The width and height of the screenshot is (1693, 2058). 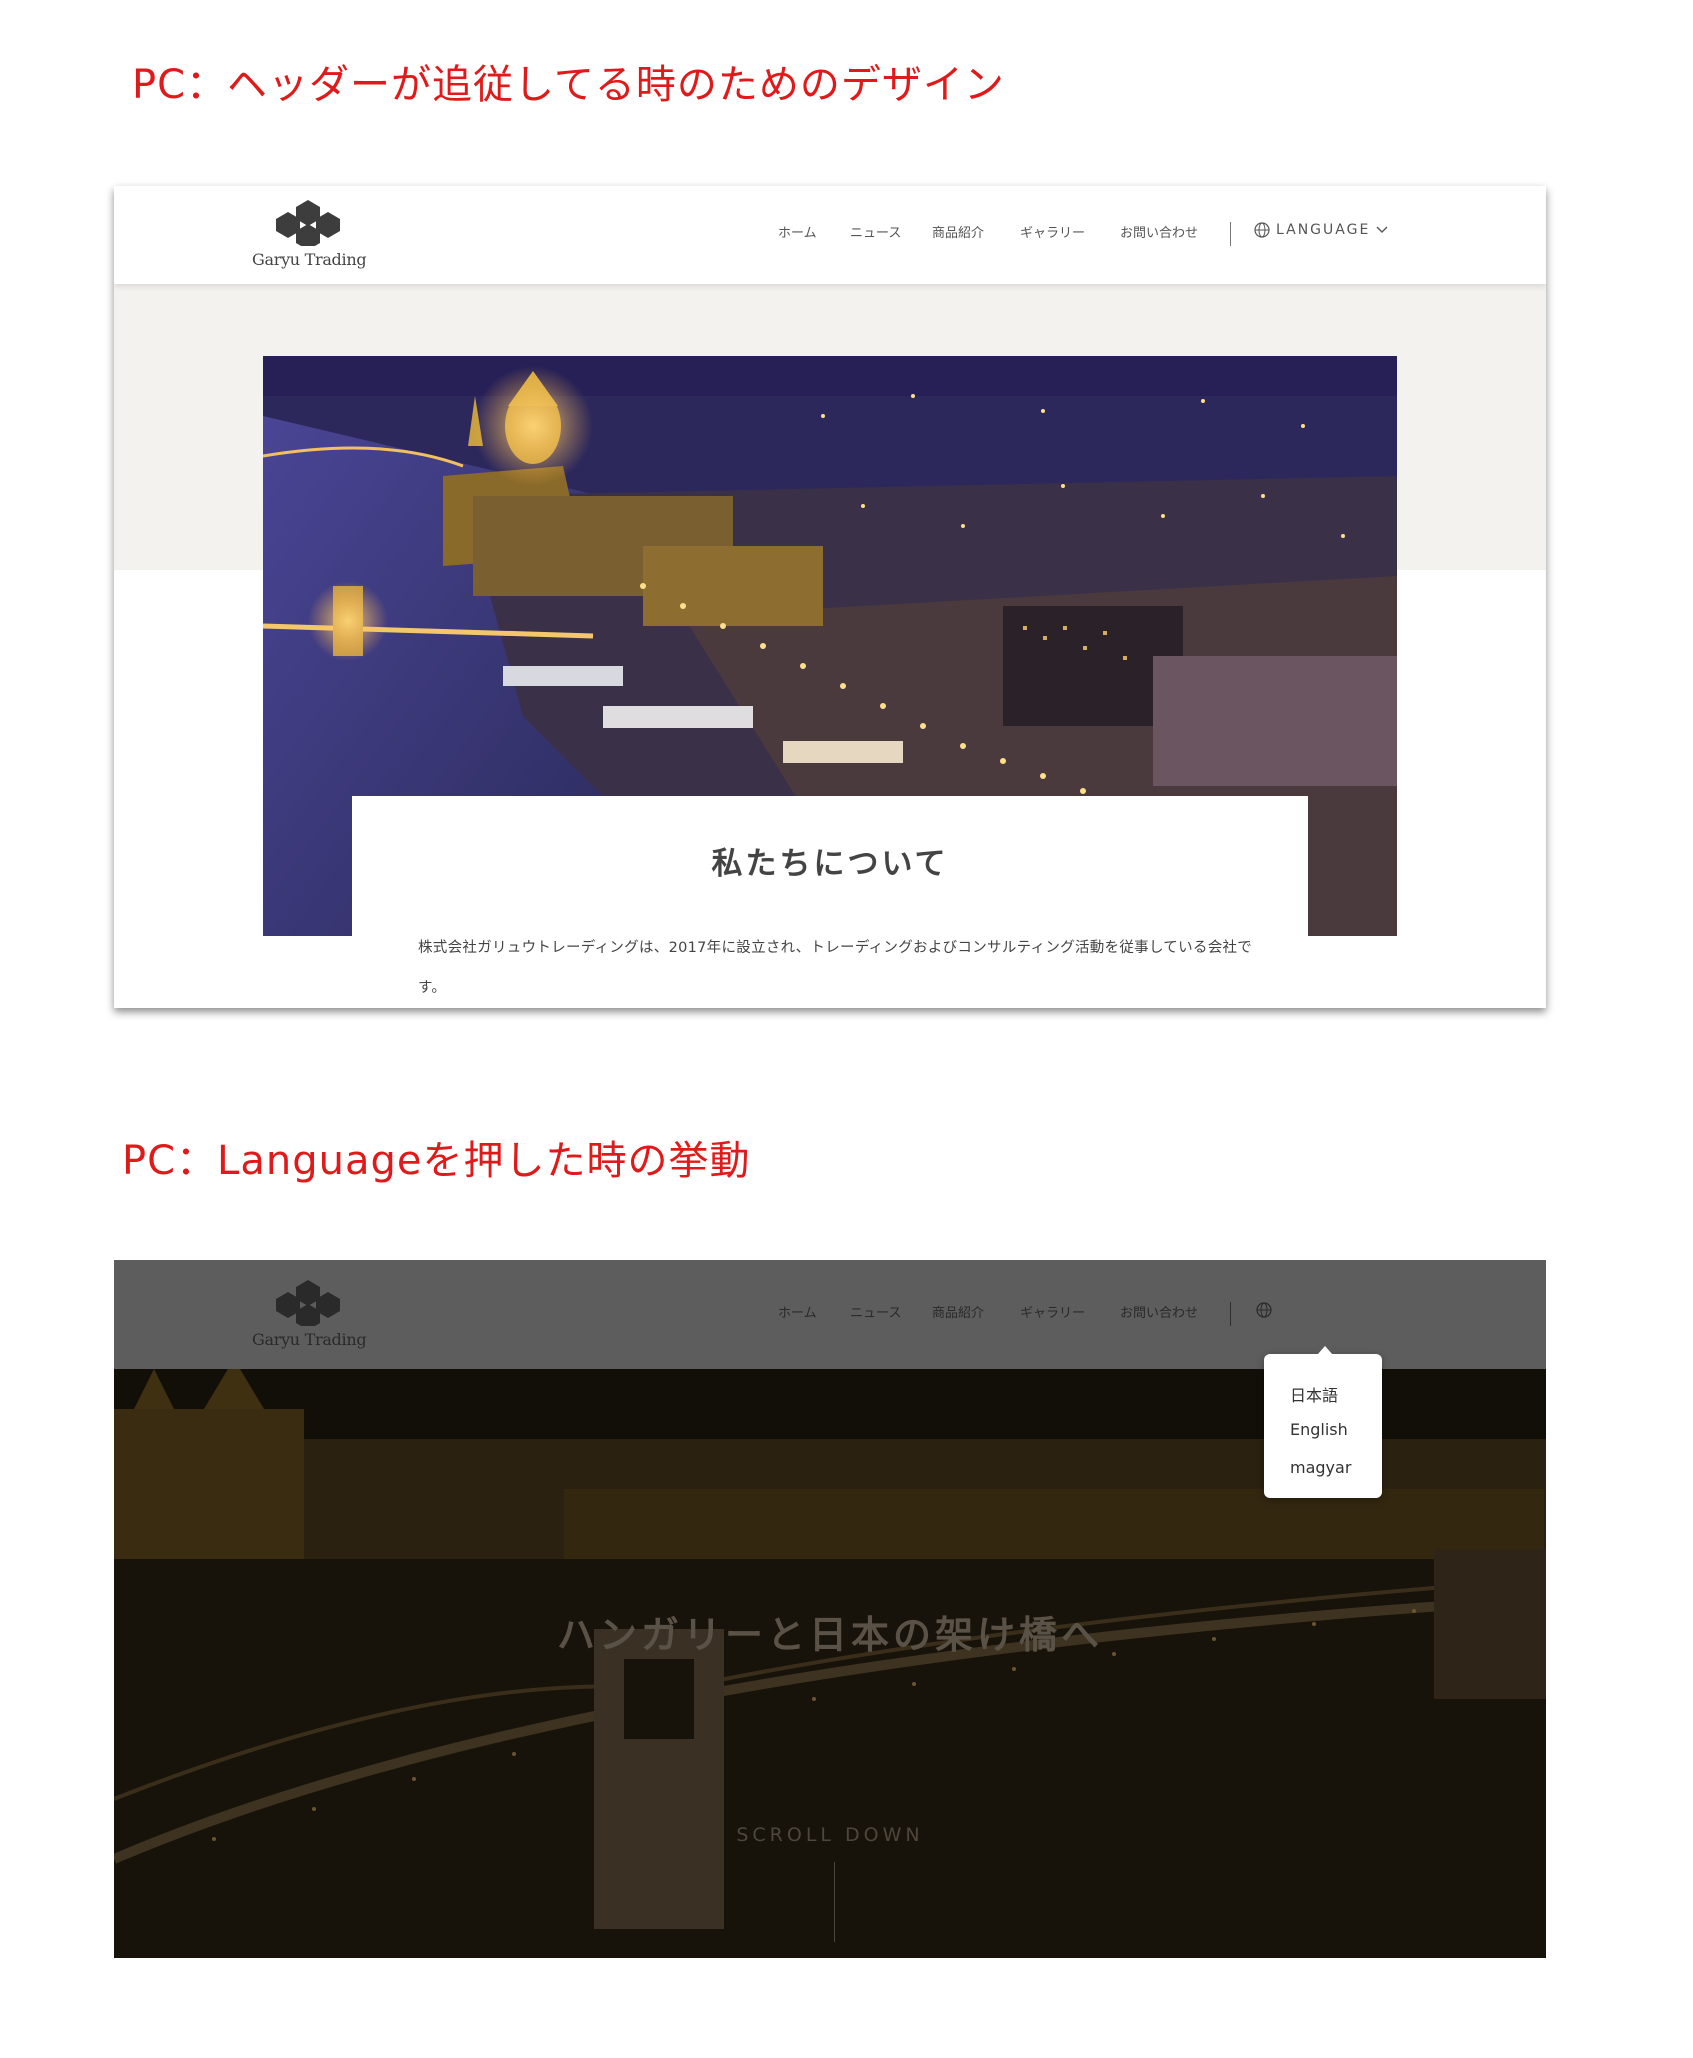 I want to click on dropdown-caret-icon, so click(x=1325, y=1350).